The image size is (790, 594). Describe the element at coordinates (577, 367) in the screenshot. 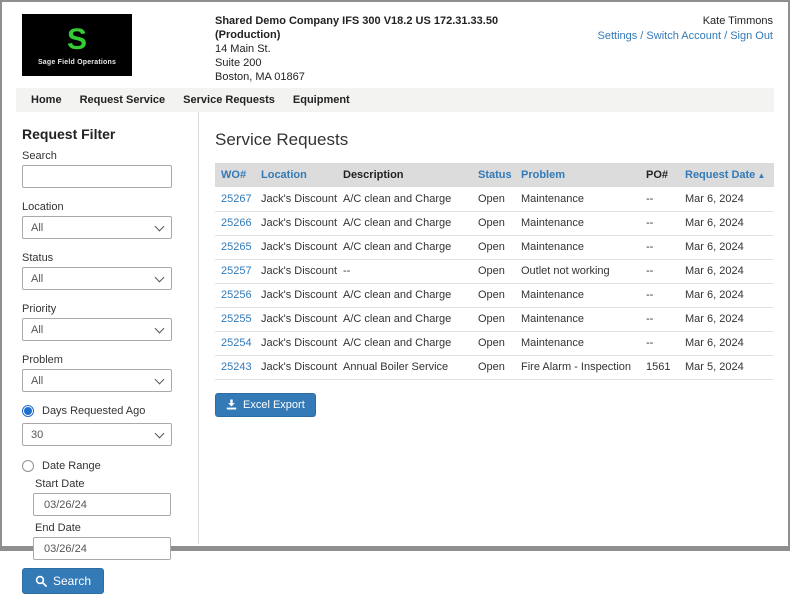

I see `cell-problem: Fire Alarm - Inspection` at that location.